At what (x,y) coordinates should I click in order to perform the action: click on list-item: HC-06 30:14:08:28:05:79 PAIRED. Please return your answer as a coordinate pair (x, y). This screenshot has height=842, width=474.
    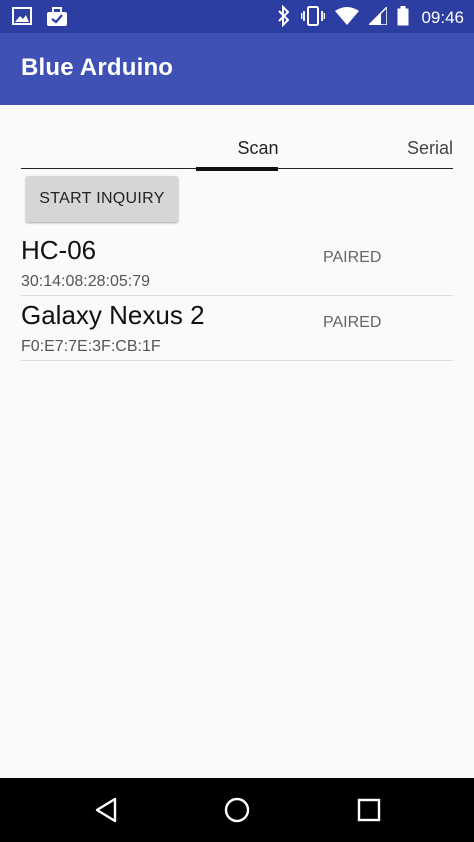
    Looking at the image, I should click on (237, 264).